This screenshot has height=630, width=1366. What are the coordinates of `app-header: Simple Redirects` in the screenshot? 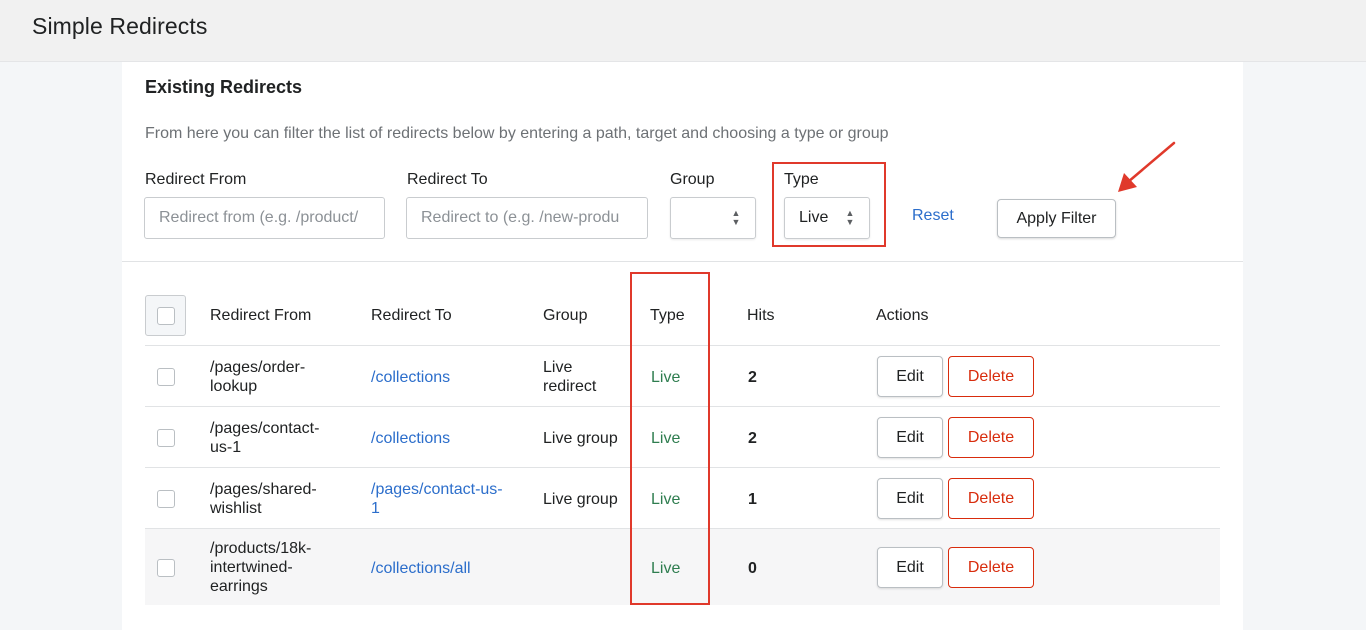 It's located at (683, 31).